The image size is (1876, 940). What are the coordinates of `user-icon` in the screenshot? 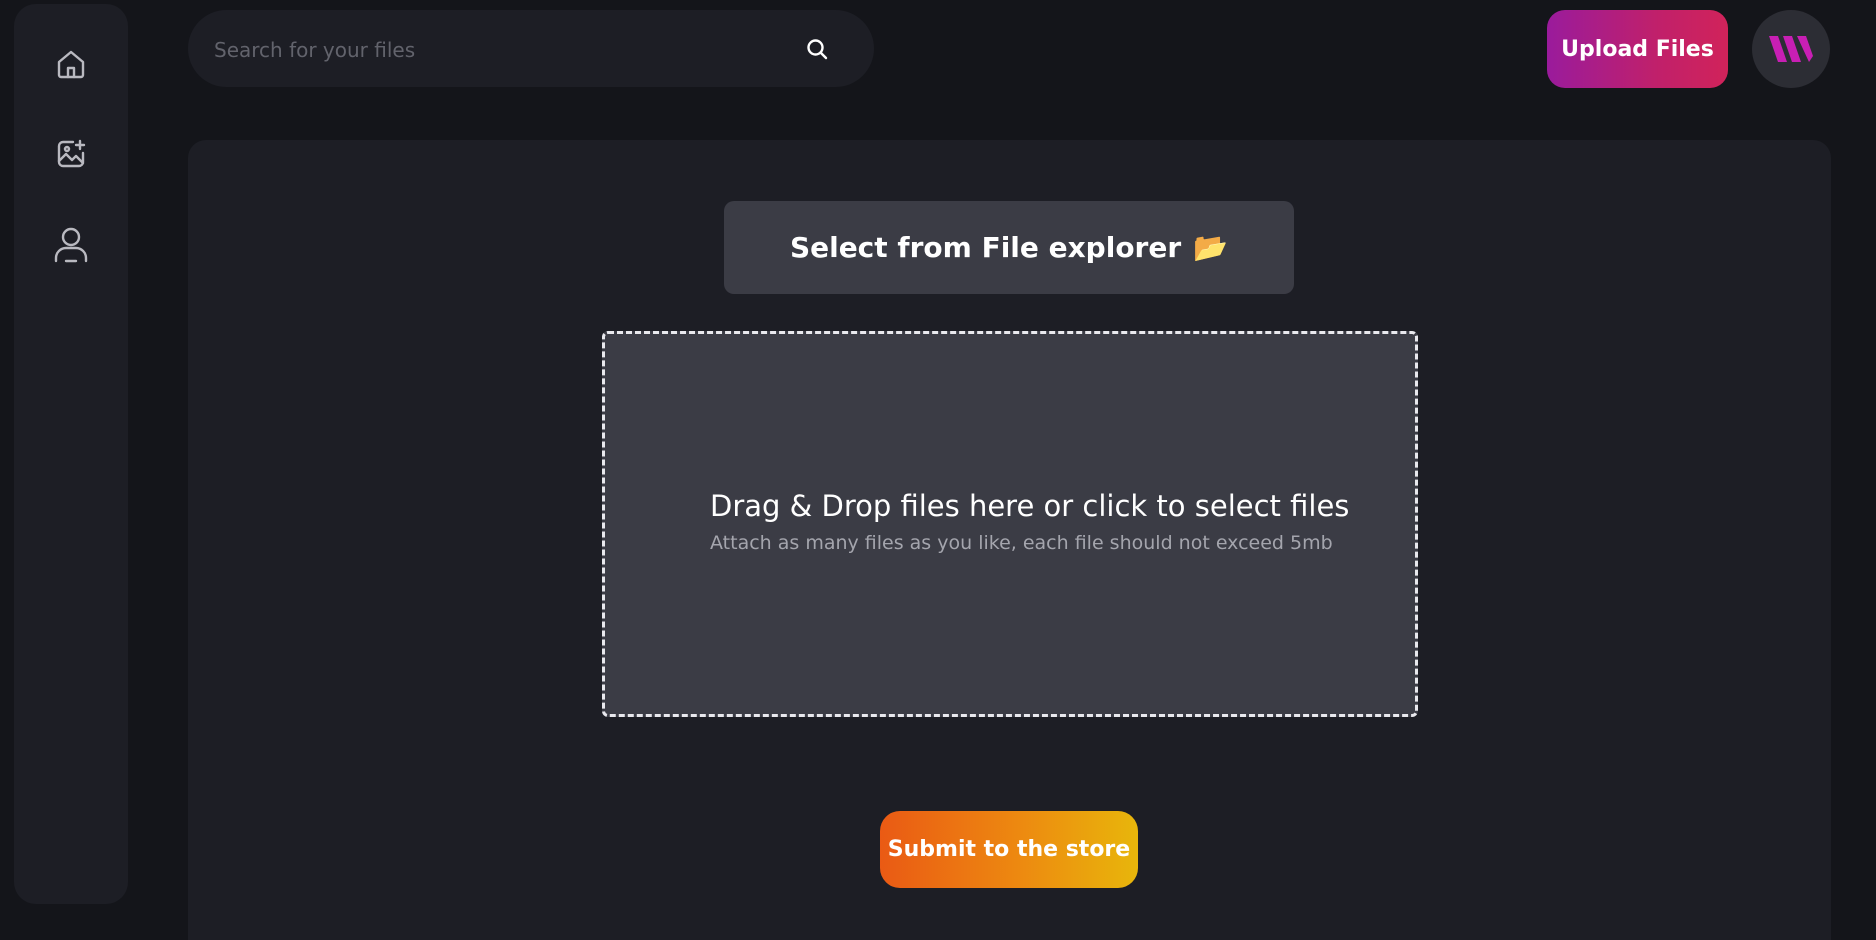 It's located at (71, 245).